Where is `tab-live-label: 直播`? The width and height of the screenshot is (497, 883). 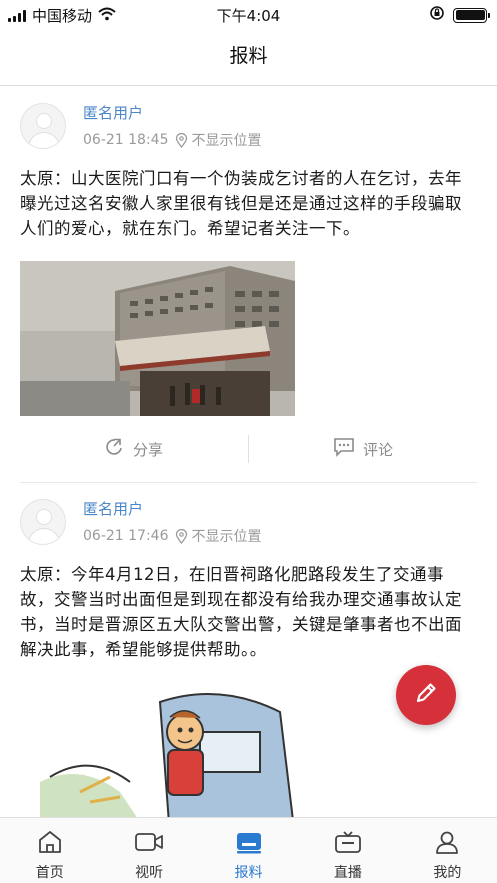
tab-live-label: 直播 is located at coordinates (347, 873).